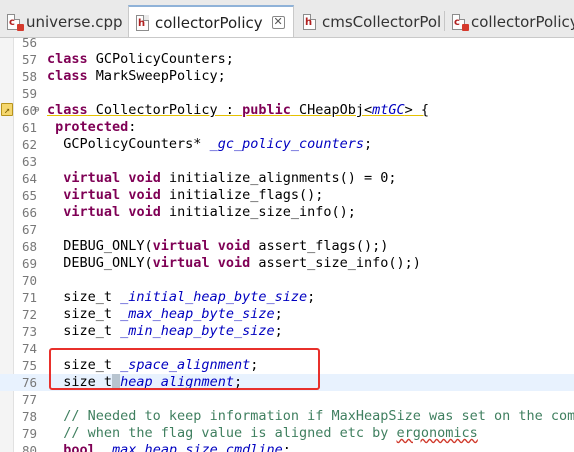 This screenshot has width=574, height=452. Describe the element at coordinates (29, 331) in the screenshot. I see `line-number: 73` at that location.